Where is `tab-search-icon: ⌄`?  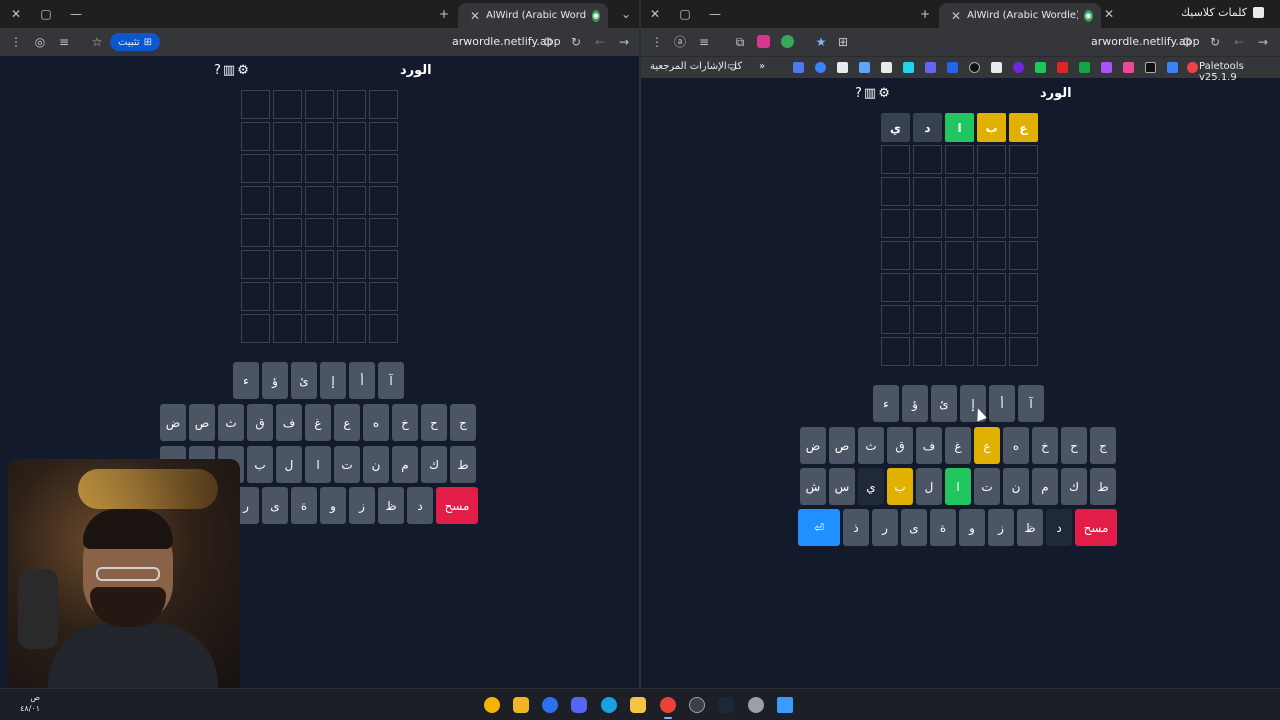 tab-search-icon: ⌄ is located at coordinates (626, 14).